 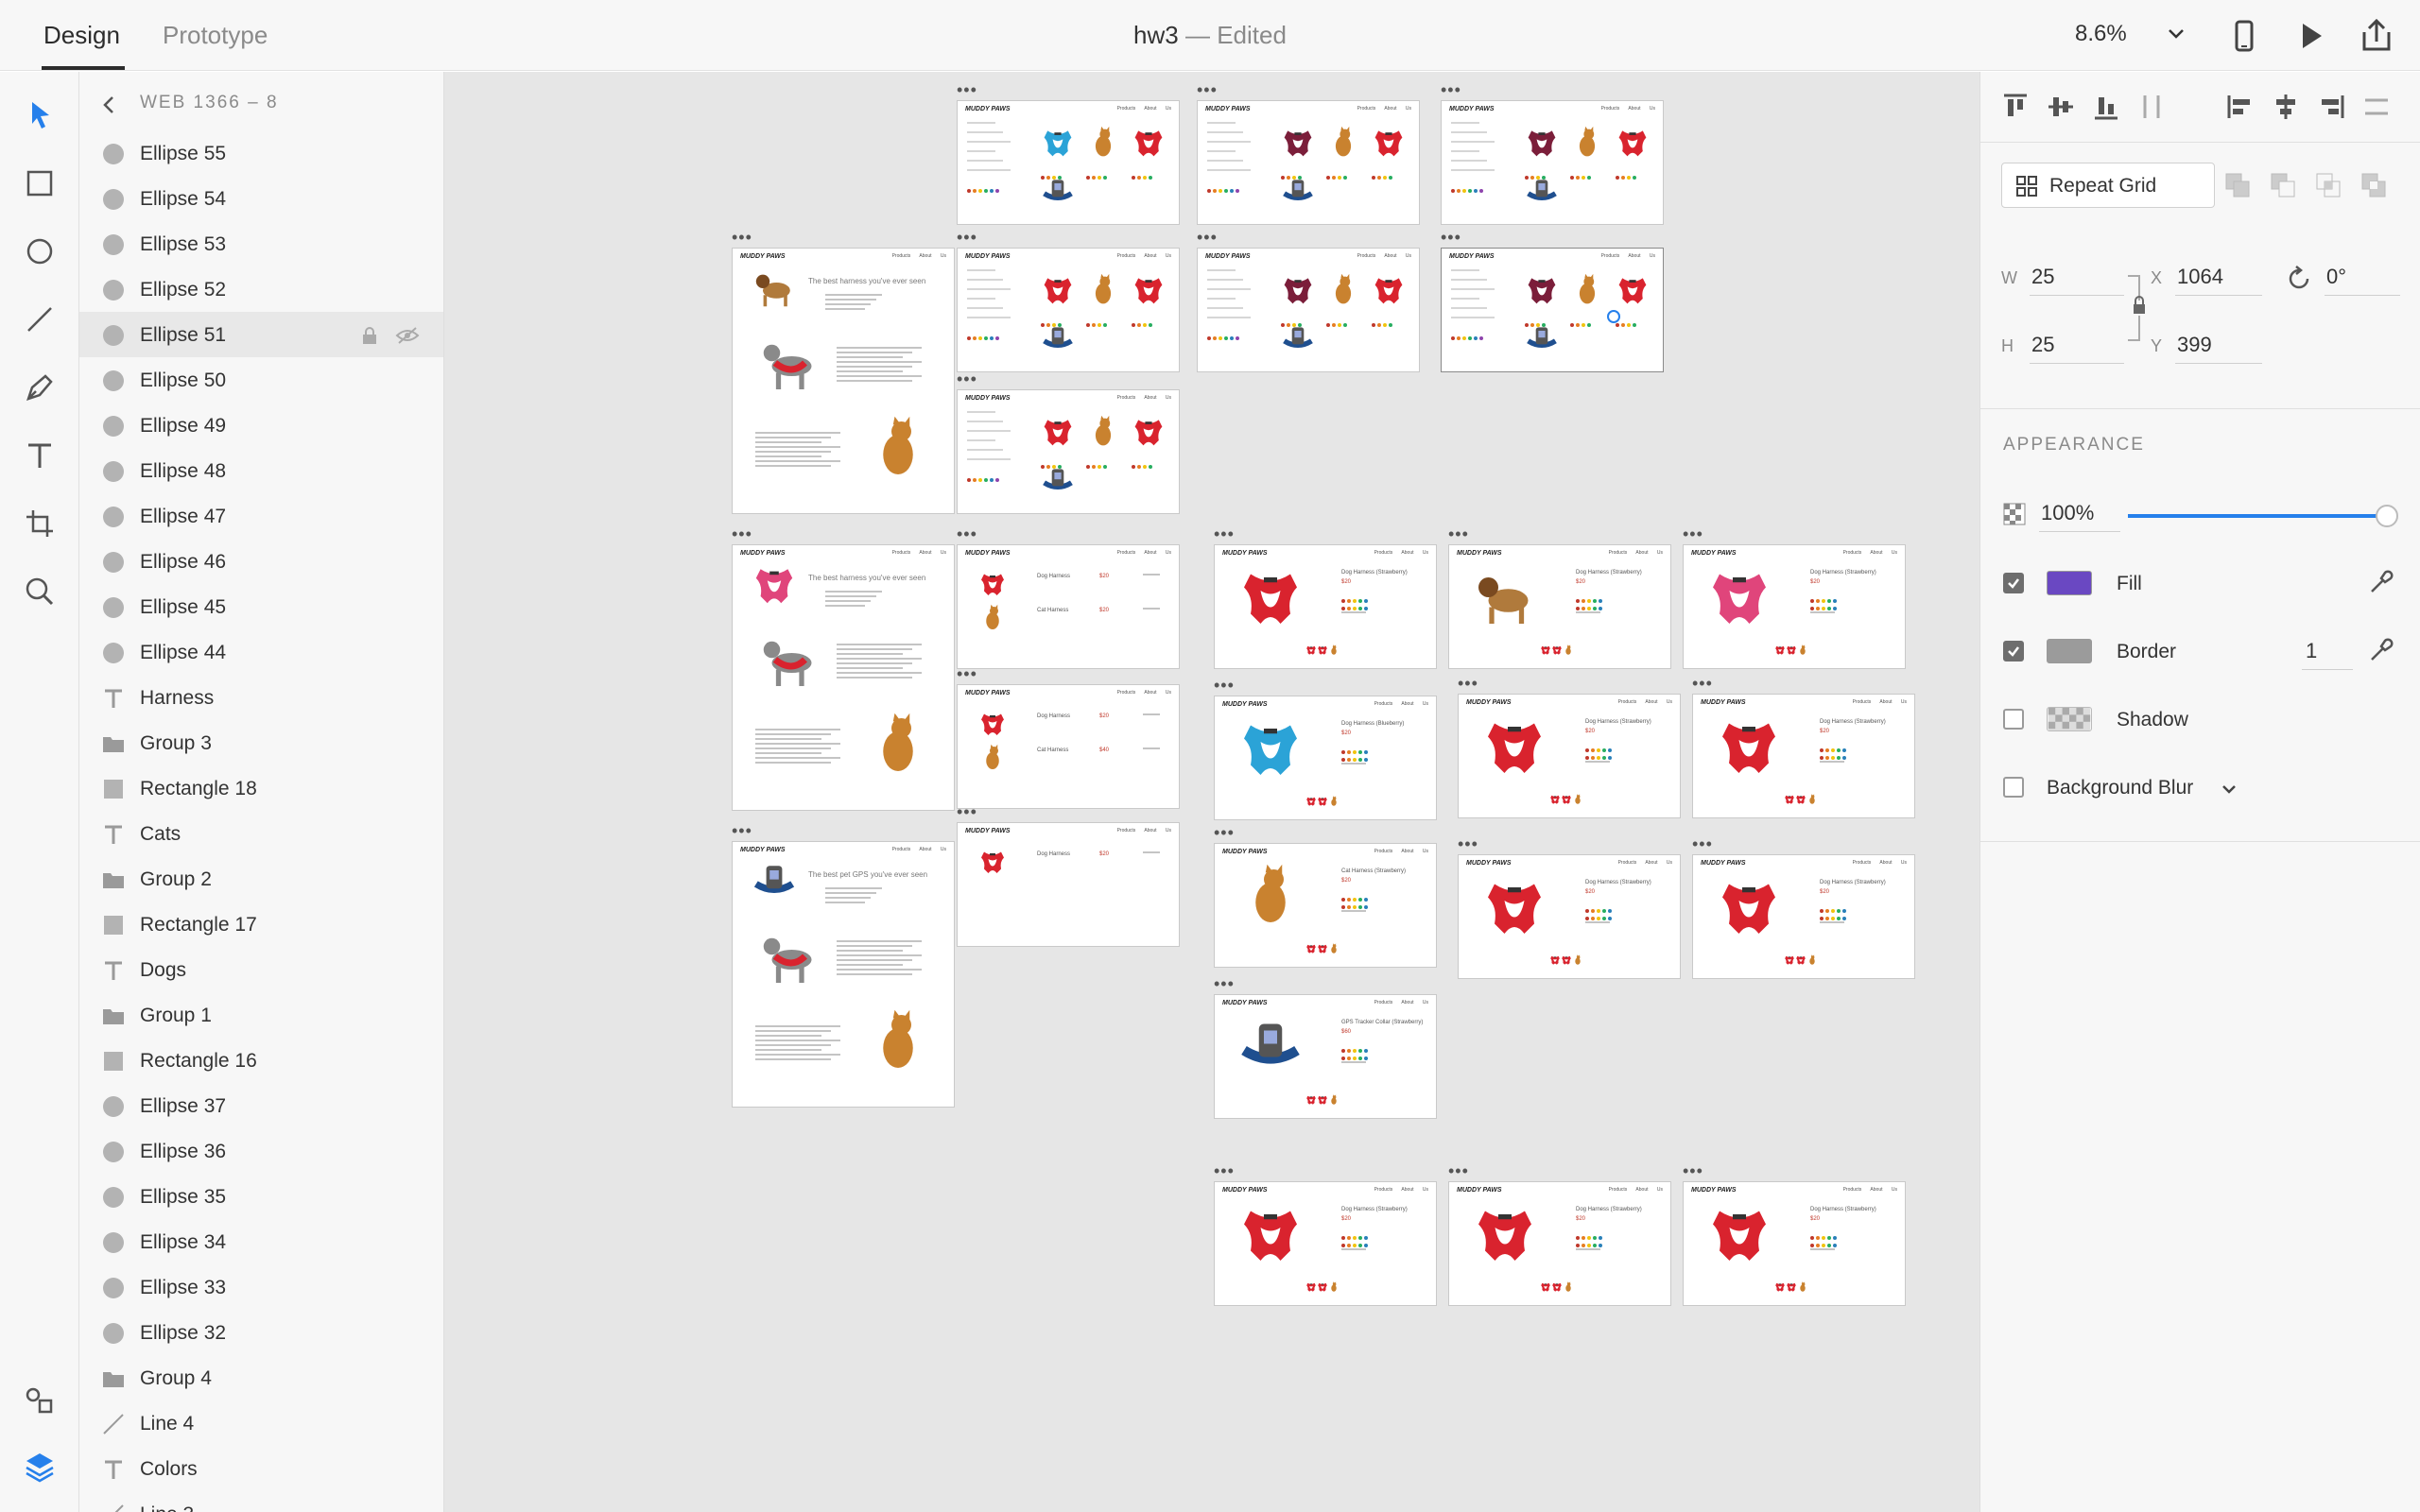 What do you see at coordinates (2200, 277) in the screenshot?
I see `x-field: 1064` at bounding box center [2200, 277].